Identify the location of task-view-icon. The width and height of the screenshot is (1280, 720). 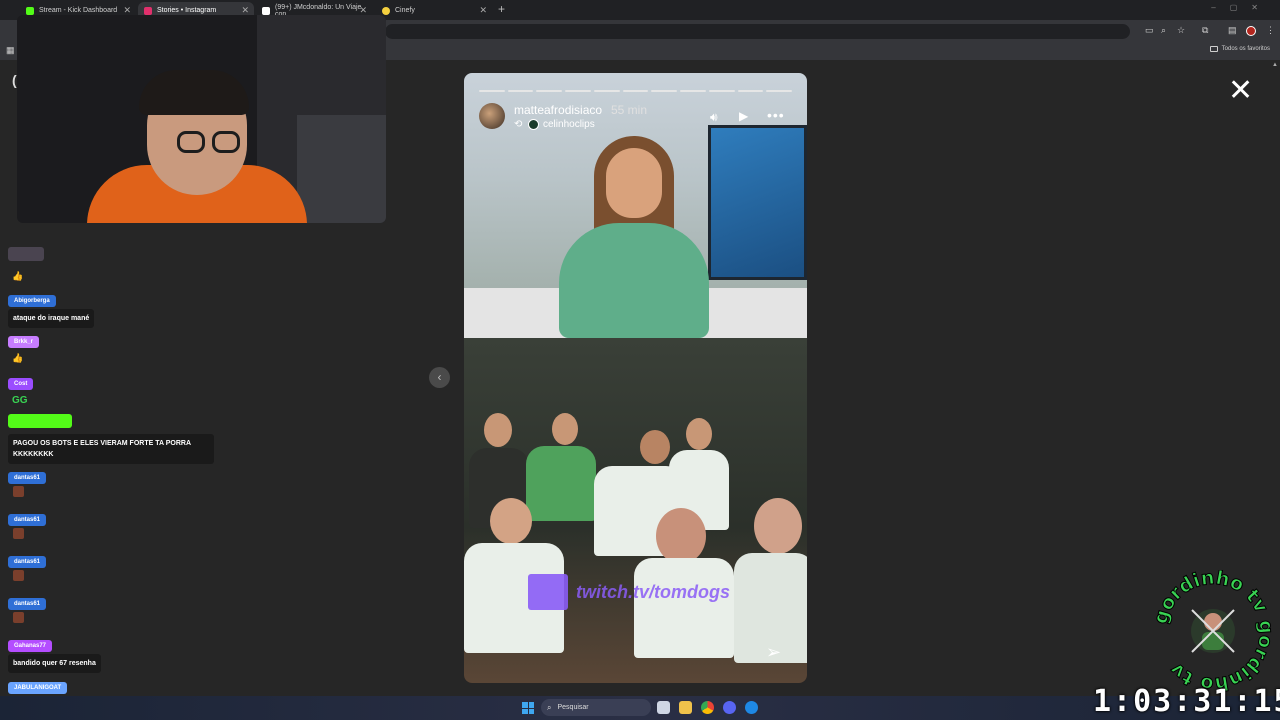
(663, 707).